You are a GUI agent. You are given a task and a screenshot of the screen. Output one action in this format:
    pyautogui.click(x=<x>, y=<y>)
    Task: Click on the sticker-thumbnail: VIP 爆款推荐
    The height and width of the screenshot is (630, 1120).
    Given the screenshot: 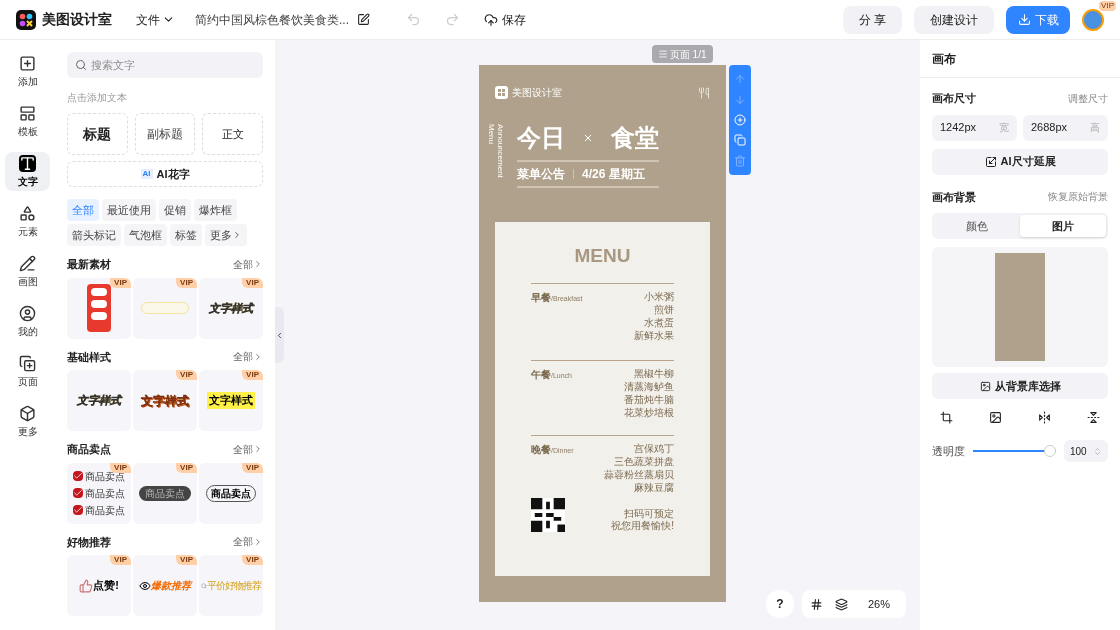 What is the action you would take?
    pyautogui.click(x=165, y=585)
    